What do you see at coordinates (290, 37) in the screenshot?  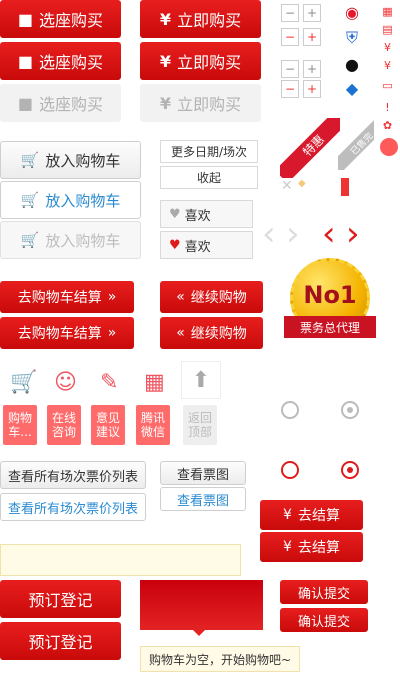 I see `minus-button-red: −` at bounding box center [290, 37].